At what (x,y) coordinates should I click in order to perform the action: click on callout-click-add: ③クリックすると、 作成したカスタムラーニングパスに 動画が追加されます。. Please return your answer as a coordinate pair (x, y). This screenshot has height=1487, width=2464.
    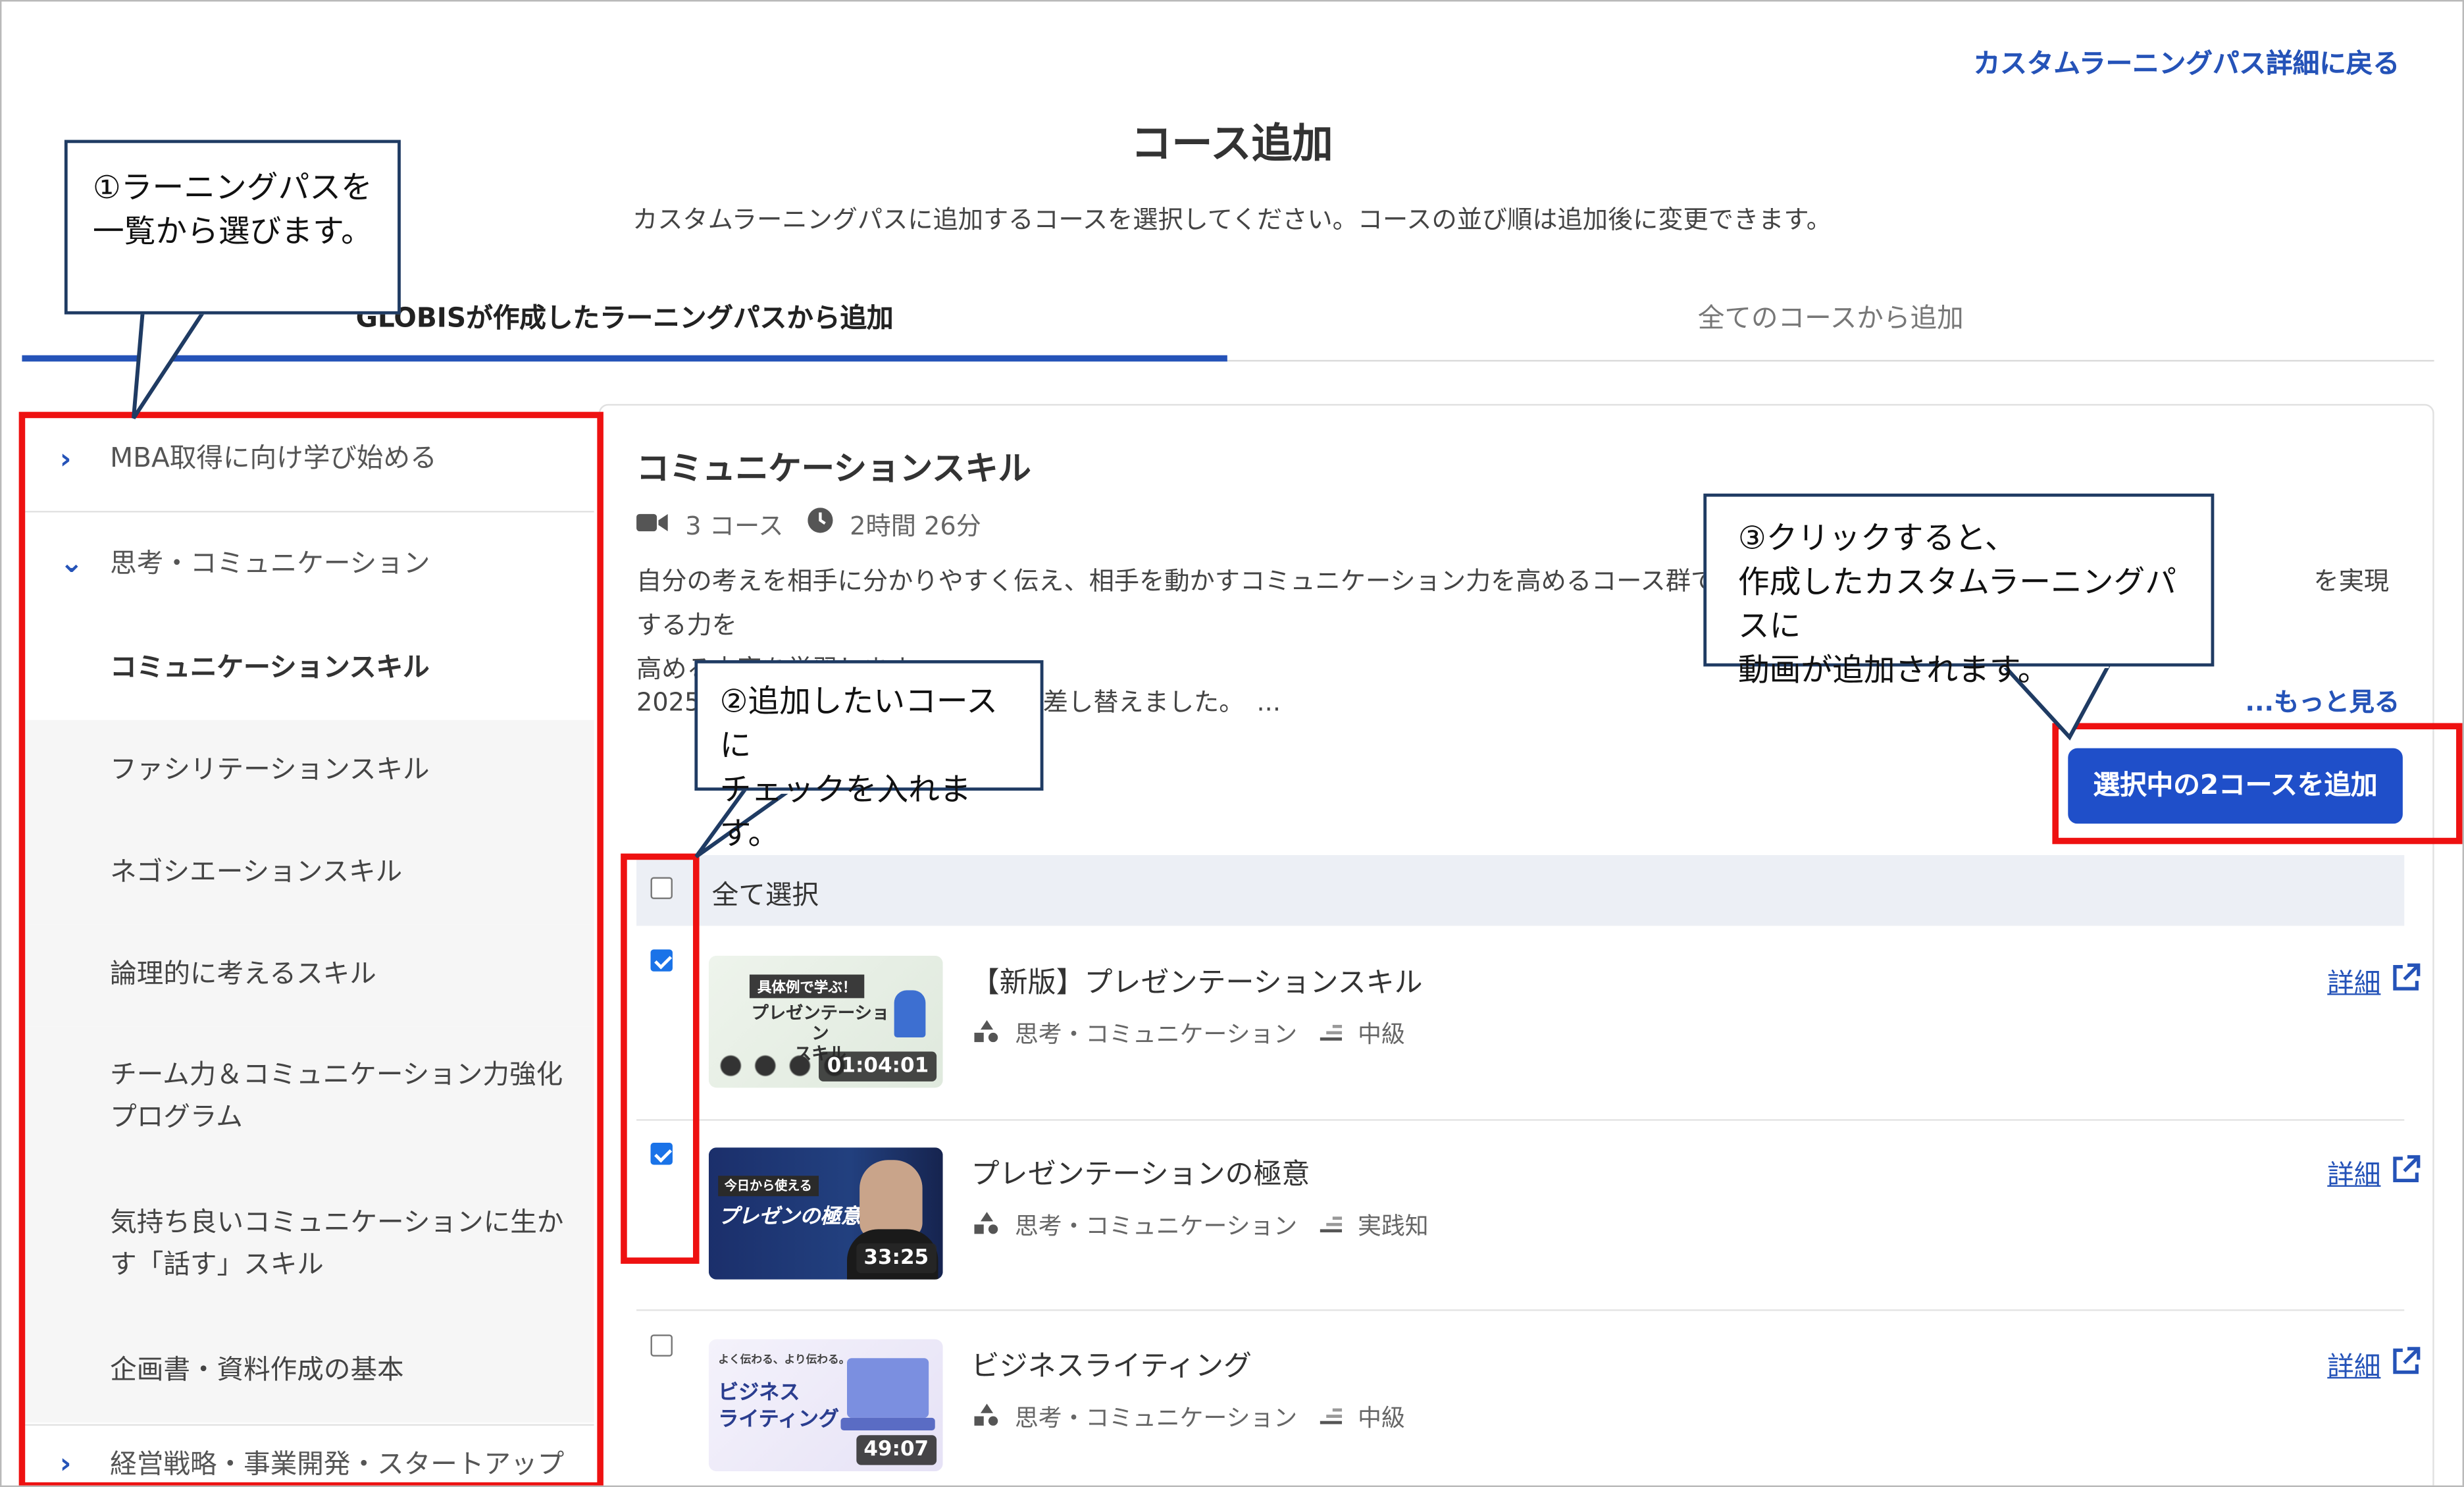
    Looking at the image, I should click on (1959, 591).